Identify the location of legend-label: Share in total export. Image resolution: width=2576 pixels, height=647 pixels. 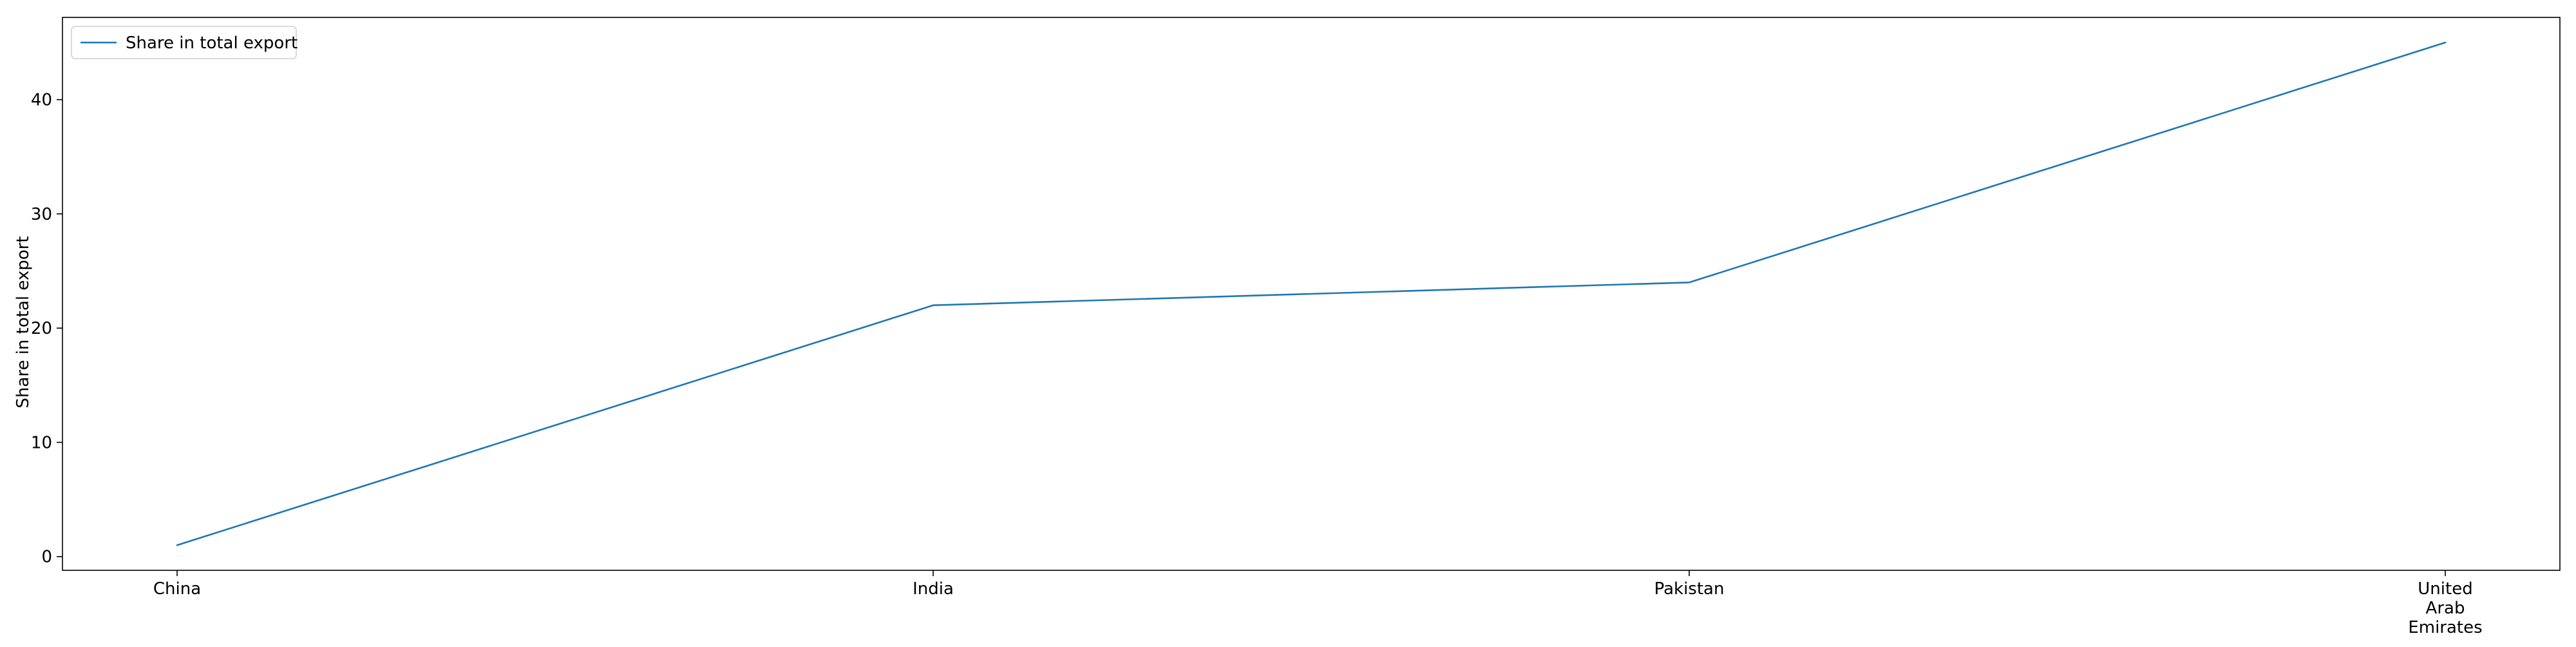
(212, 43).